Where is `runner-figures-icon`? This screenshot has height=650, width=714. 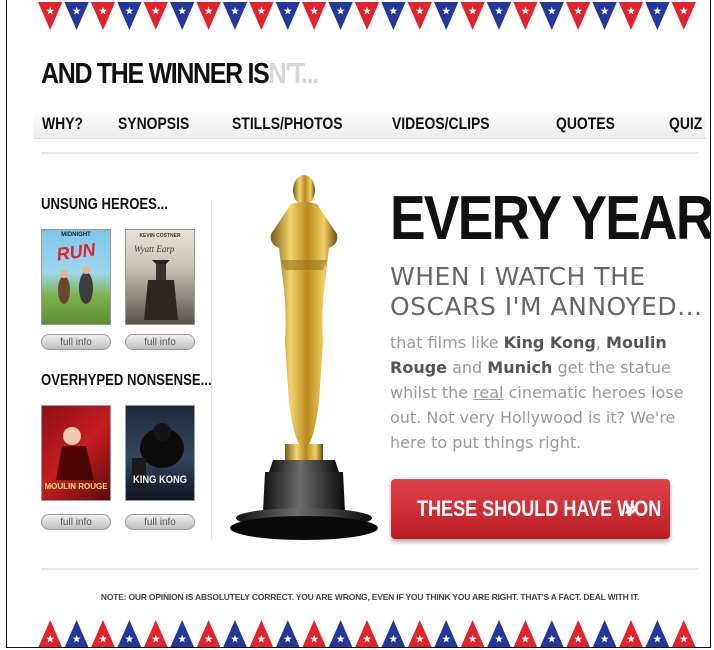
runner-figures-icon is located at coordinates (75, 285).